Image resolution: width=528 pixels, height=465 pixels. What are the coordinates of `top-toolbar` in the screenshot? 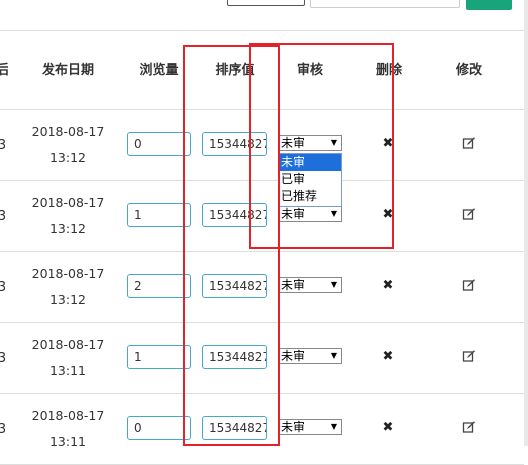 It's located at (264, 15).